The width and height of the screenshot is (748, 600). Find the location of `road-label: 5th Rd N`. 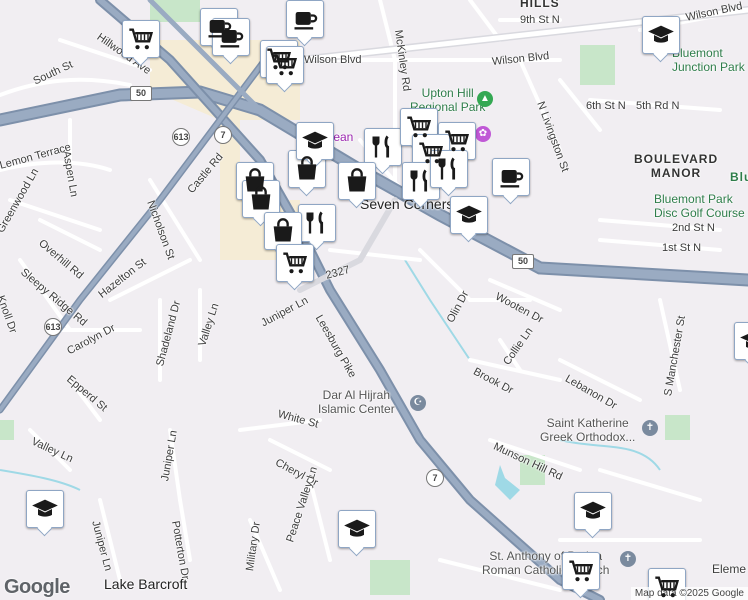

road-label: 5th Rd N is located at coordinates (658, 106).